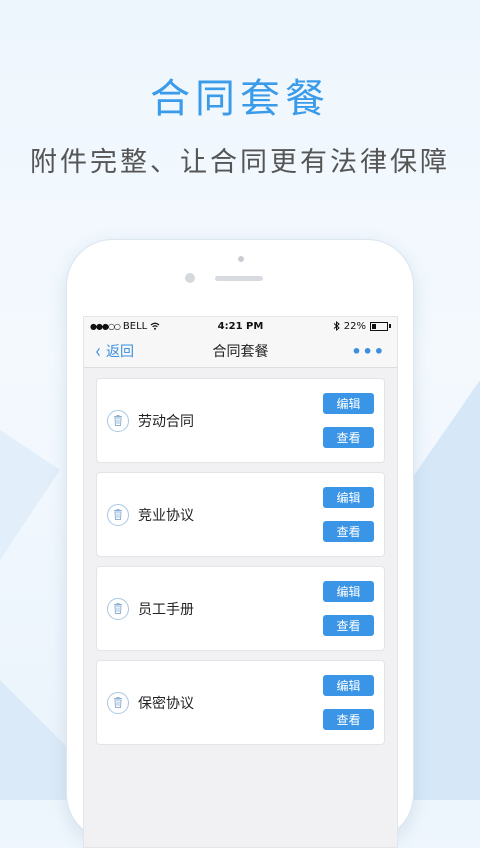 The height and width of the screenshot is (848, 480). I want to click on chevron-left-icon: ‹, so click(98, 351).